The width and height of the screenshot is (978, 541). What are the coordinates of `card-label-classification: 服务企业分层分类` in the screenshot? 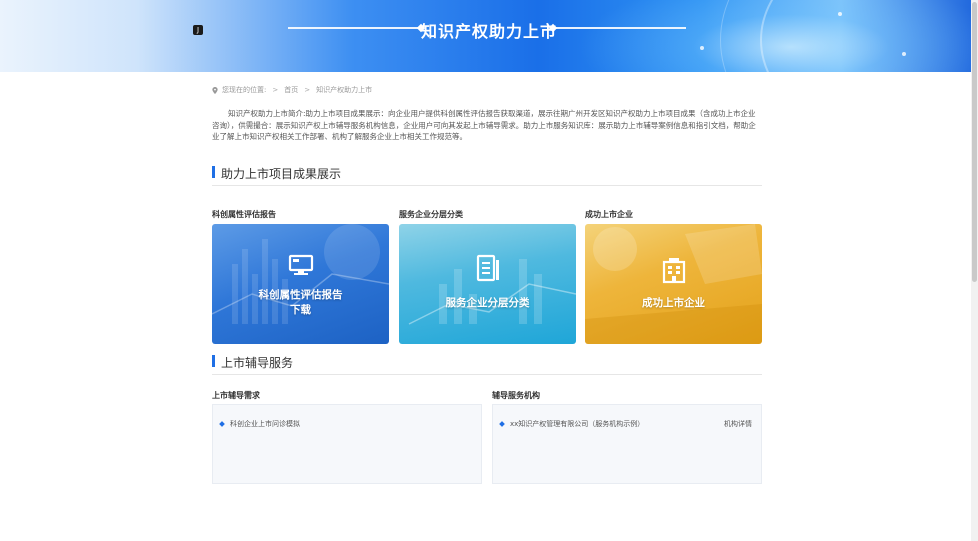 It's located at (431, 214).